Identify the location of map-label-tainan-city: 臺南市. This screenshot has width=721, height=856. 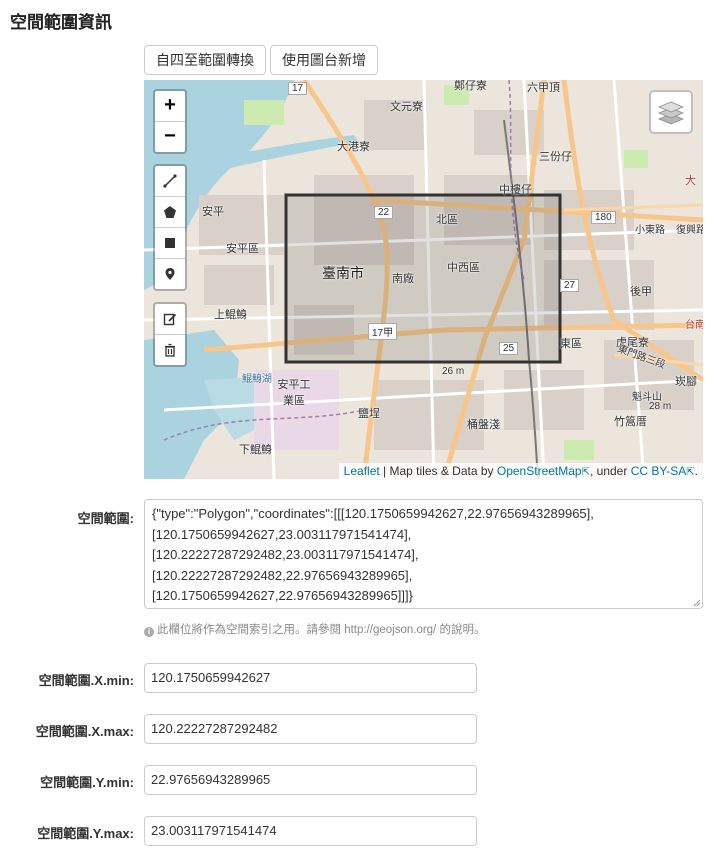
(343, 273).